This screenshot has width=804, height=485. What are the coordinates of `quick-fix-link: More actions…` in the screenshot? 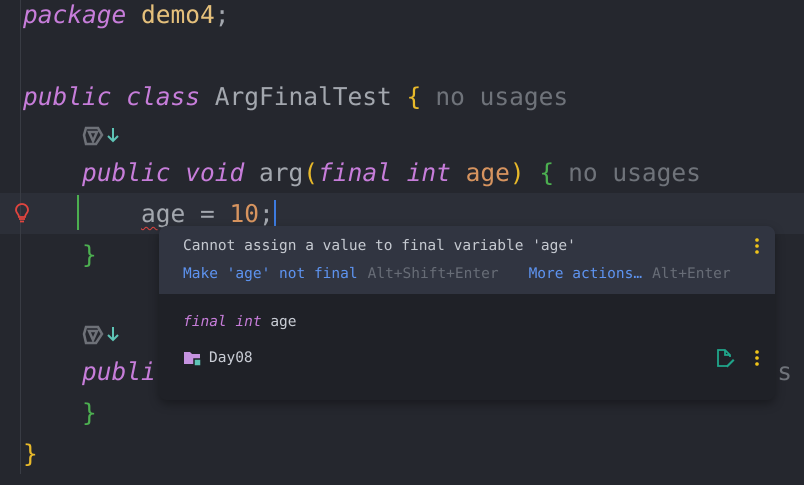 It's located at (585, 274).